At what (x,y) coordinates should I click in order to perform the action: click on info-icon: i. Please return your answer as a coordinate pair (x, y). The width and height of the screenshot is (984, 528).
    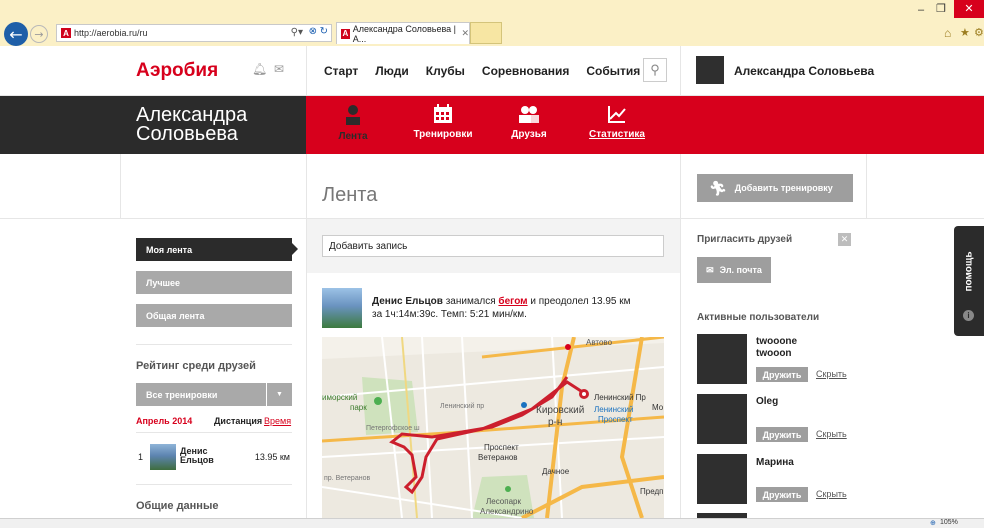
    Looking at the image, I should click on (968, 315).